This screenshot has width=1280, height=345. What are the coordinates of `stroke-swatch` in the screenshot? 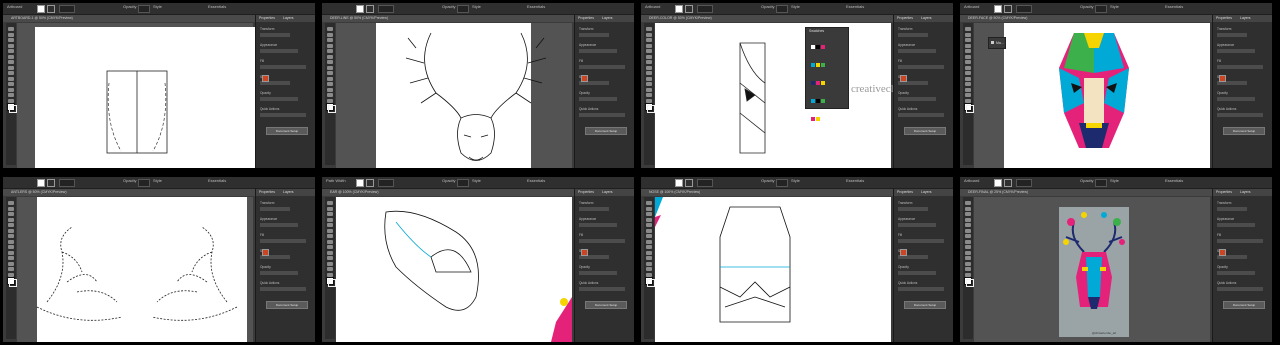 It's located at (370, 9).